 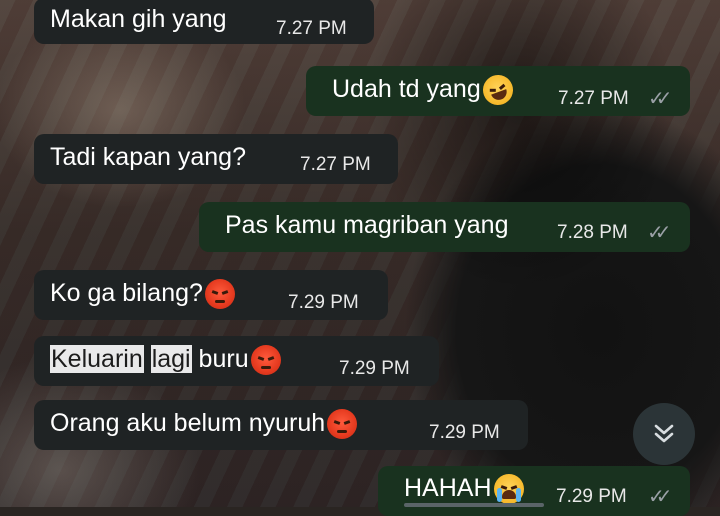 I want to click on outgoing-message: HAHAH 7.29 PM ✓✓, so click(x=534, y=491).